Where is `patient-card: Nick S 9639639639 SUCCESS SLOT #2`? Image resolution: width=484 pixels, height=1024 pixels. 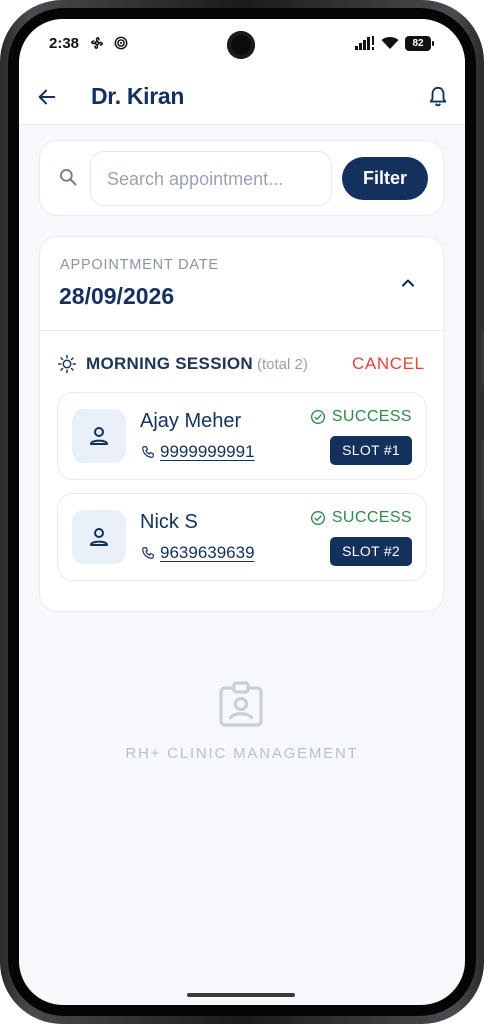 patient-card: Nick S 9639639639 SUCCESS SLOT #2 is located at coordinates (242, 537).